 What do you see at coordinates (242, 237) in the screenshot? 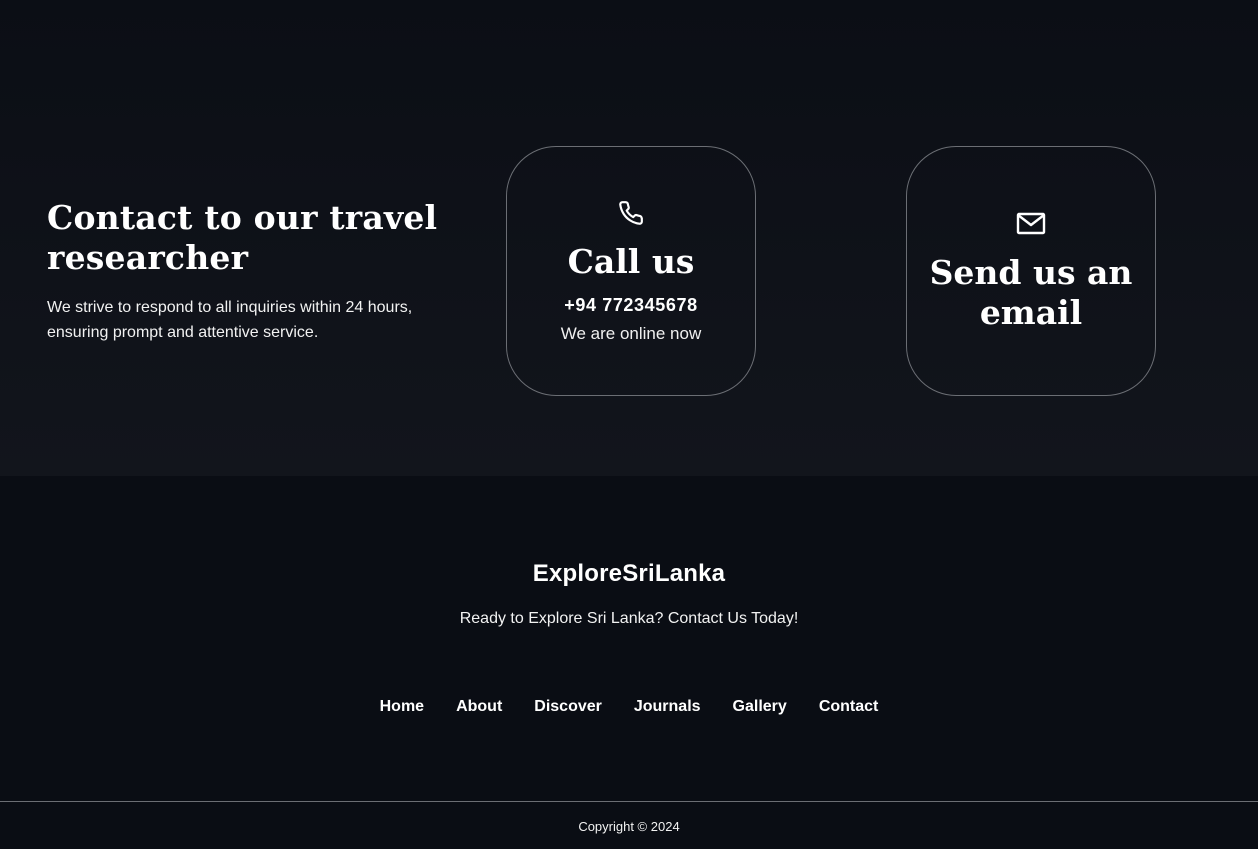
I see `contact-heading: Contact to our travel researcher` at bounding box center [242, 237].